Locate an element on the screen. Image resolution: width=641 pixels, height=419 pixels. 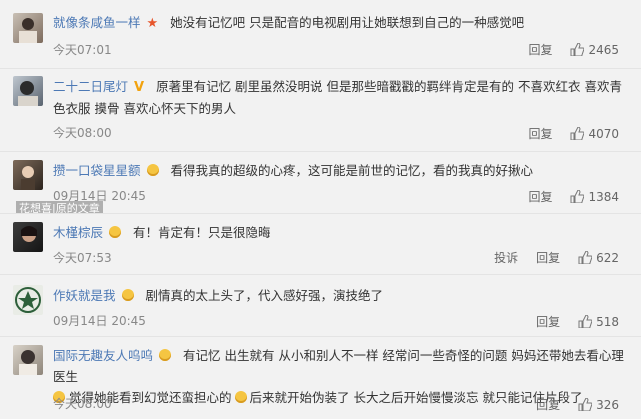
like-button: 518 is located at coordinates (598, 322).